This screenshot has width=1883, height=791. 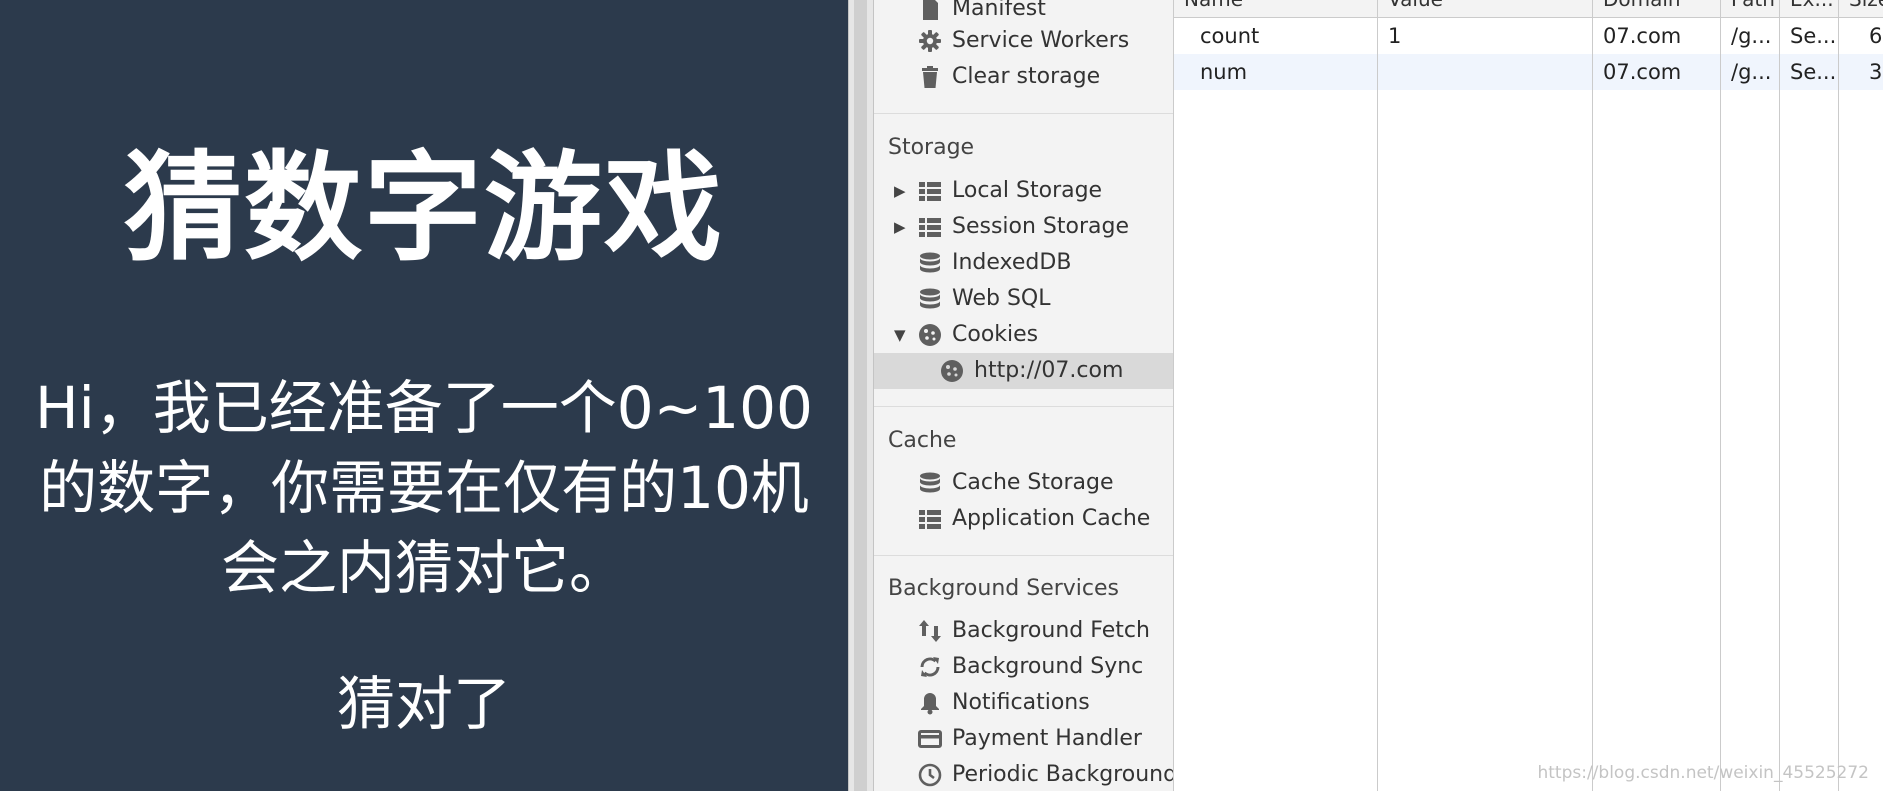 I want to click on collapse-triangle-icon: ▼, so click(x=902, y=335).